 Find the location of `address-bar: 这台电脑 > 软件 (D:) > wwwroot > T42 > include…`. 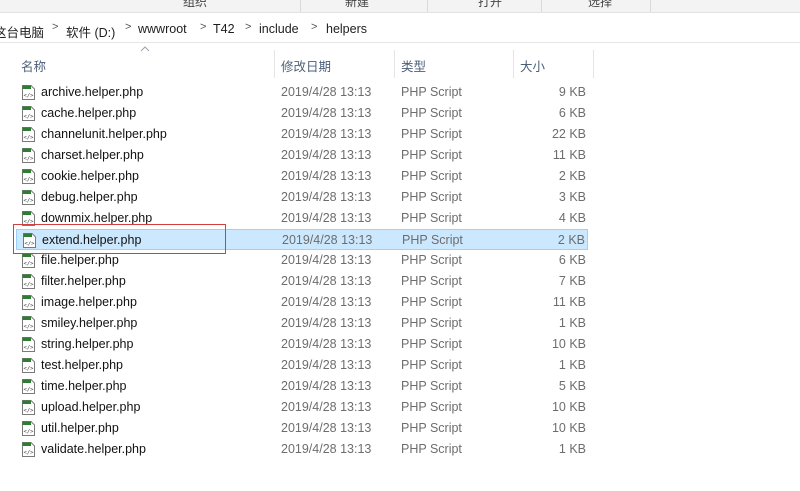

address-bar: 这台电脑 > 软件 (D:) > wwwroot > T42 > include… is located at coordinates (400, 29).